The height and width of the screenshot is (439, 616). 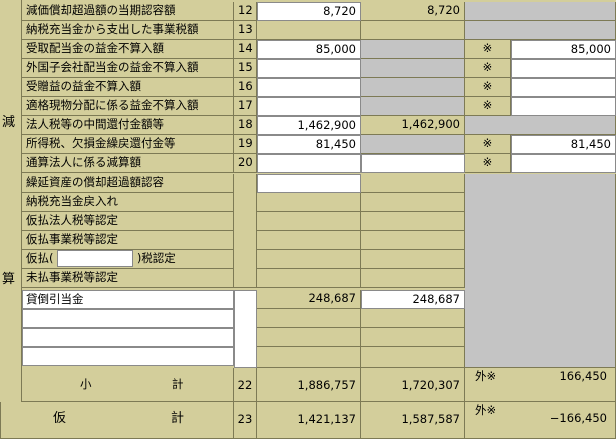 I want to click on karibarai-row: 仮払( )税認定, so click(x=128, y=259).